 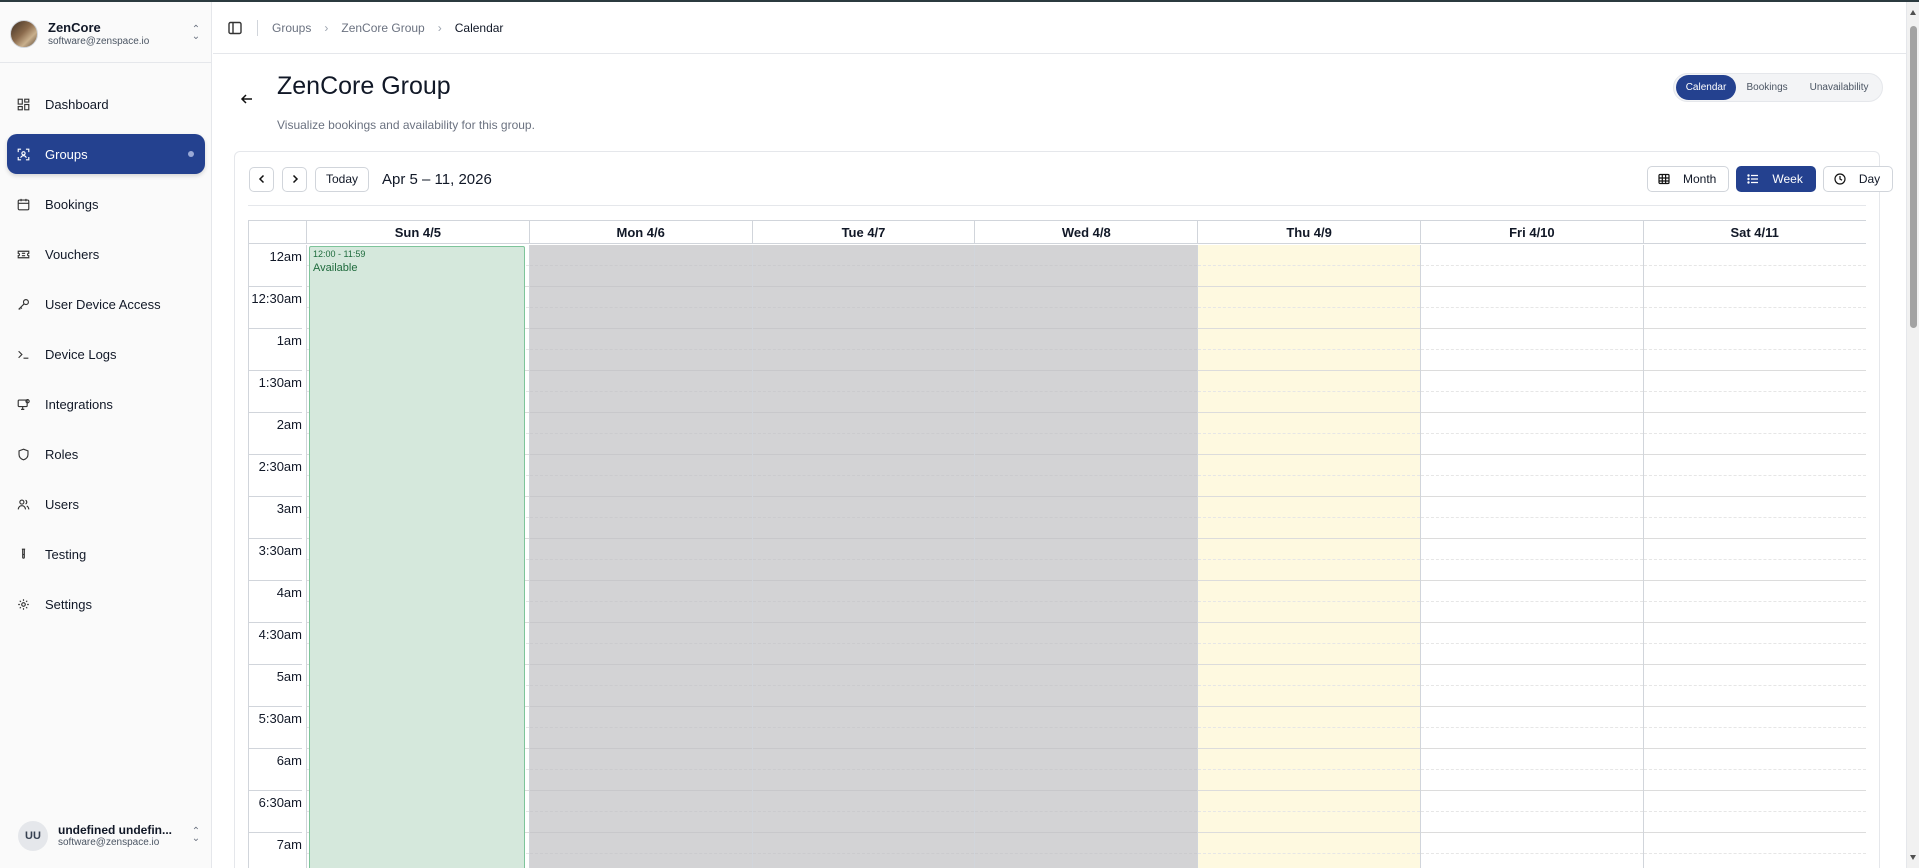 I want to click on back-arrow-icon, so click(x=247, y=99).